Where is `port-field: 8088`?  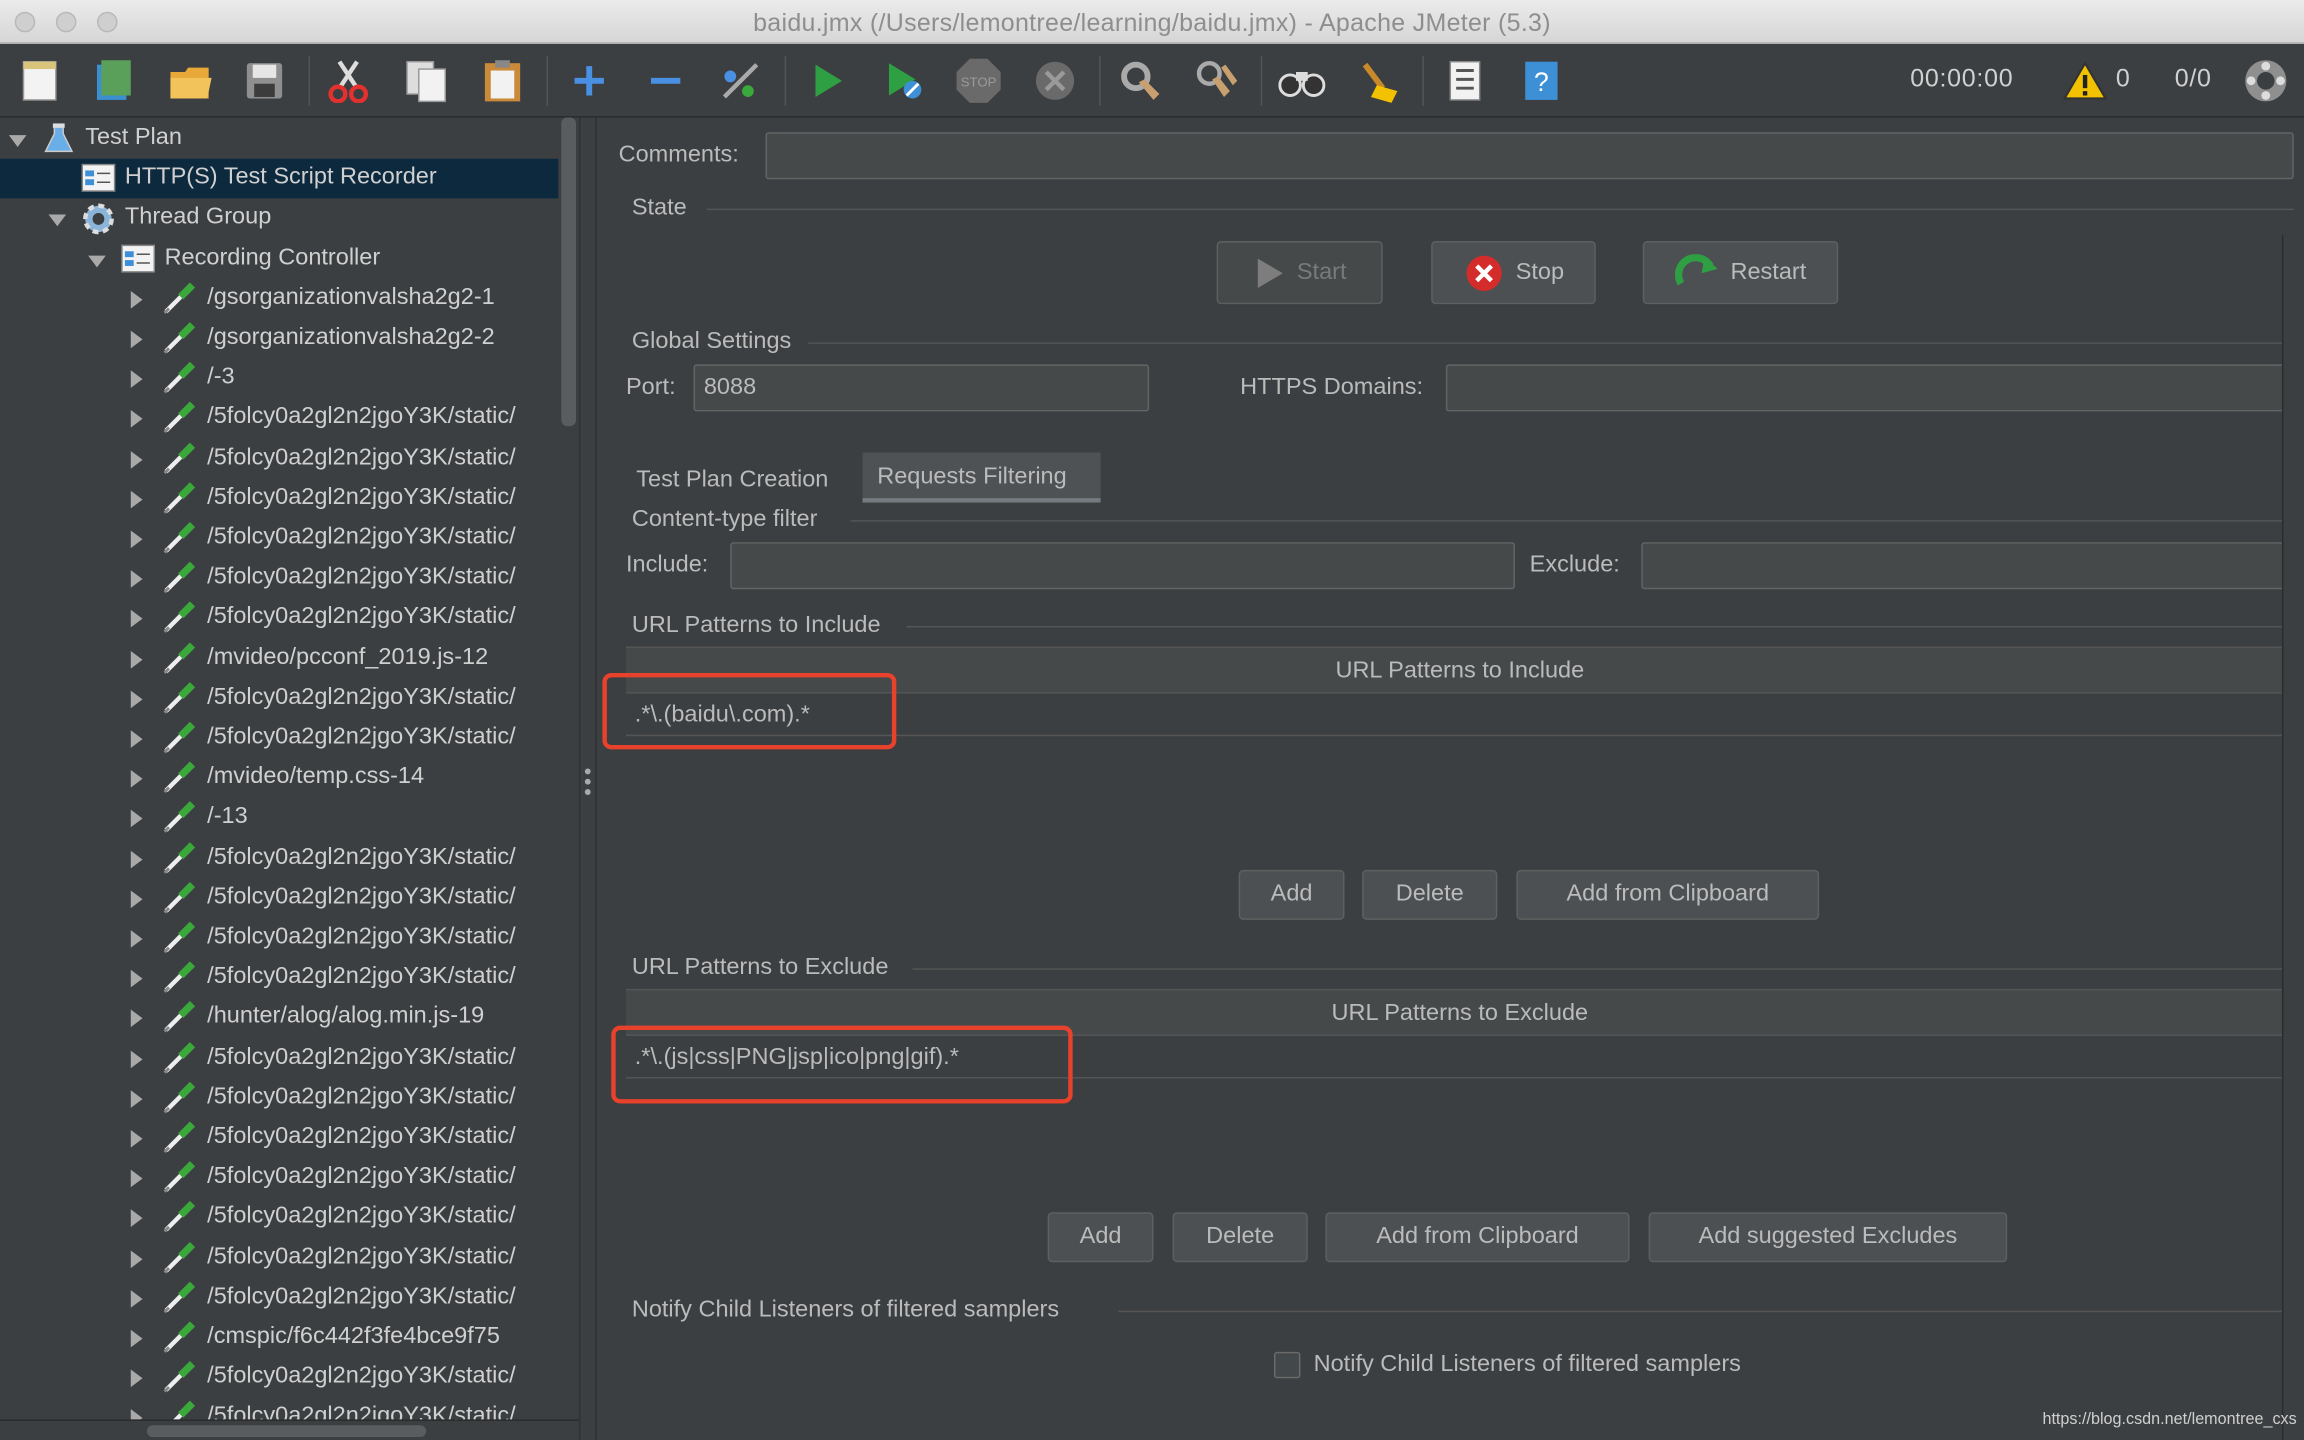
port-field: 8088 is located at coordinates (921, 388).